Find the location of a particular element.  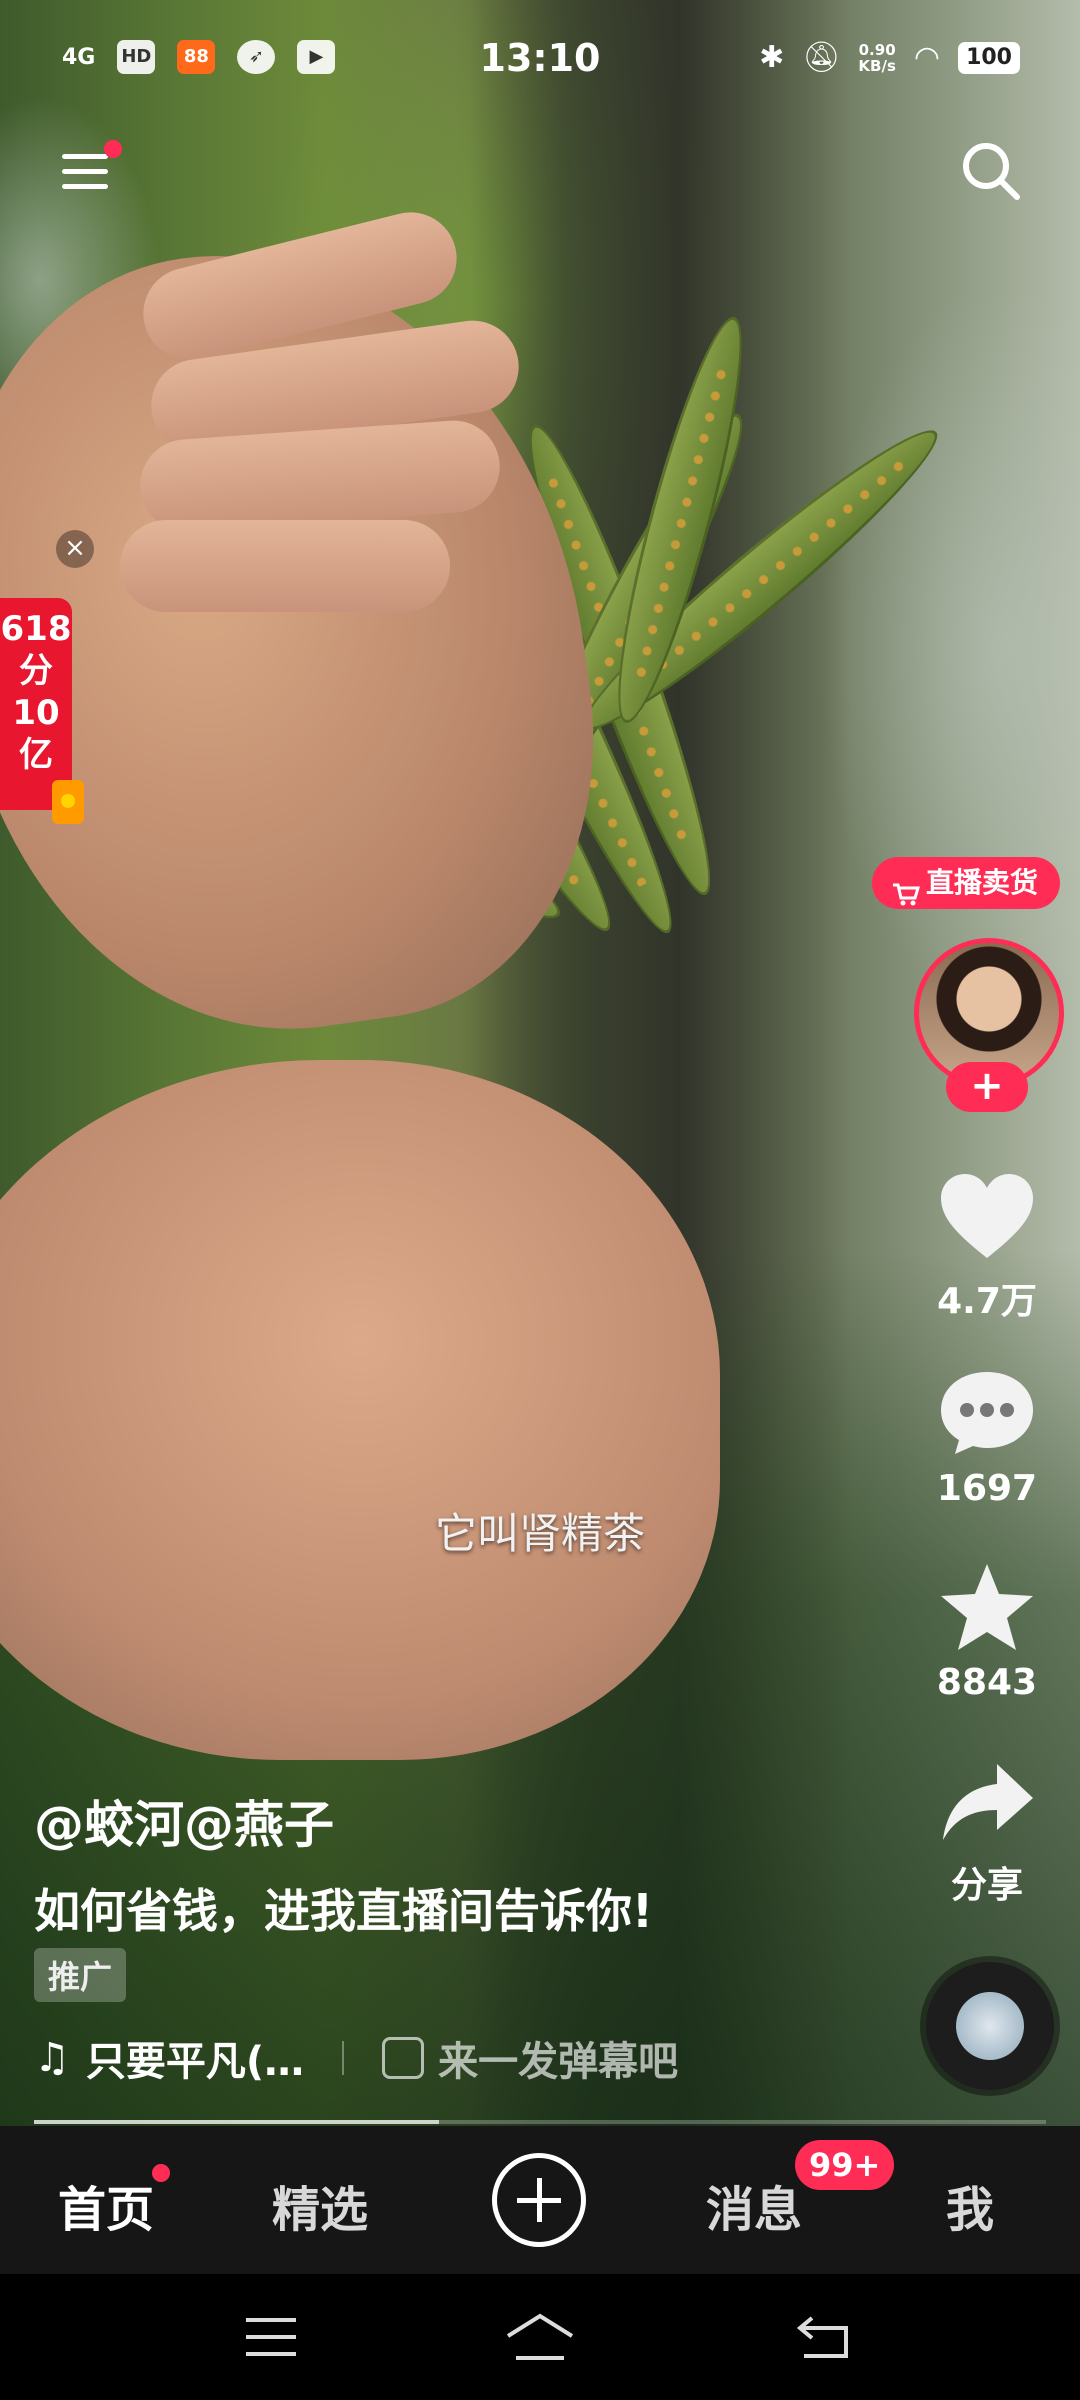

promo-line-4: 亿 is located at coordinates (36, 755).